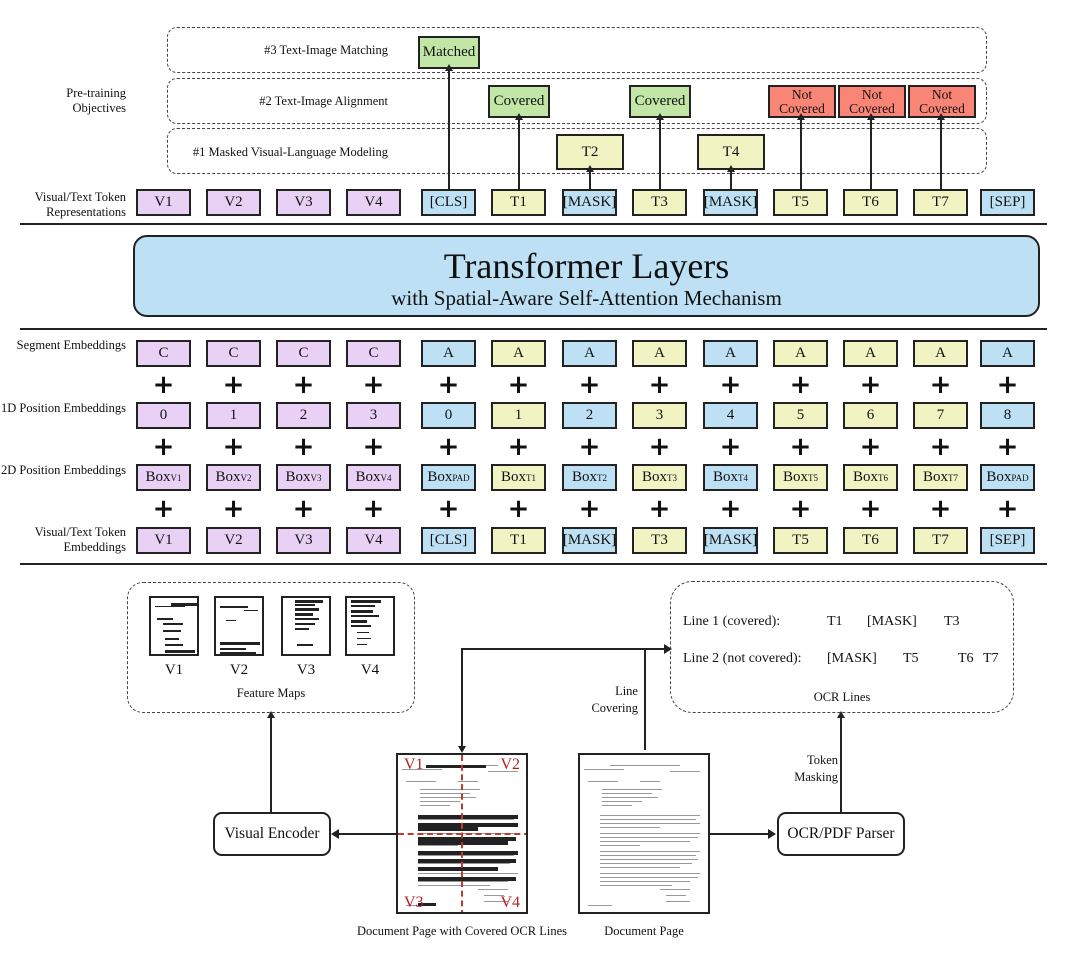 This screenshot has width=1073, height=954. Describe the element at coordinates (991, 658) in the screenshot. I see `ocr-token-t7: T7` at that location.